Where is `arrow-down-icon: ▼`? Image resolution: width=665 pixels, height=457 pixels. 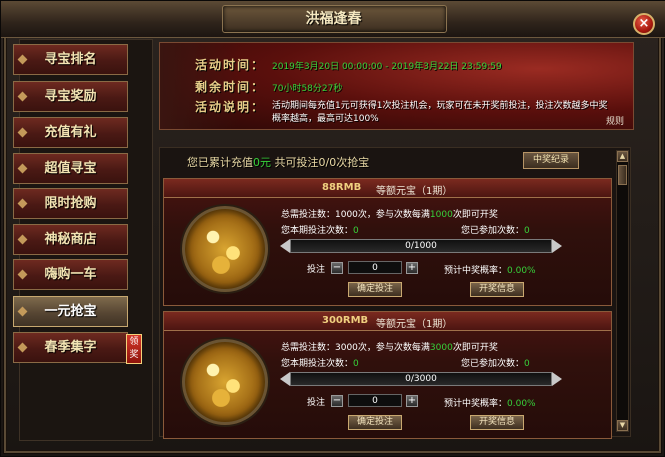
arrow-down-icon: ▼ is located at coordinates (622, 425).